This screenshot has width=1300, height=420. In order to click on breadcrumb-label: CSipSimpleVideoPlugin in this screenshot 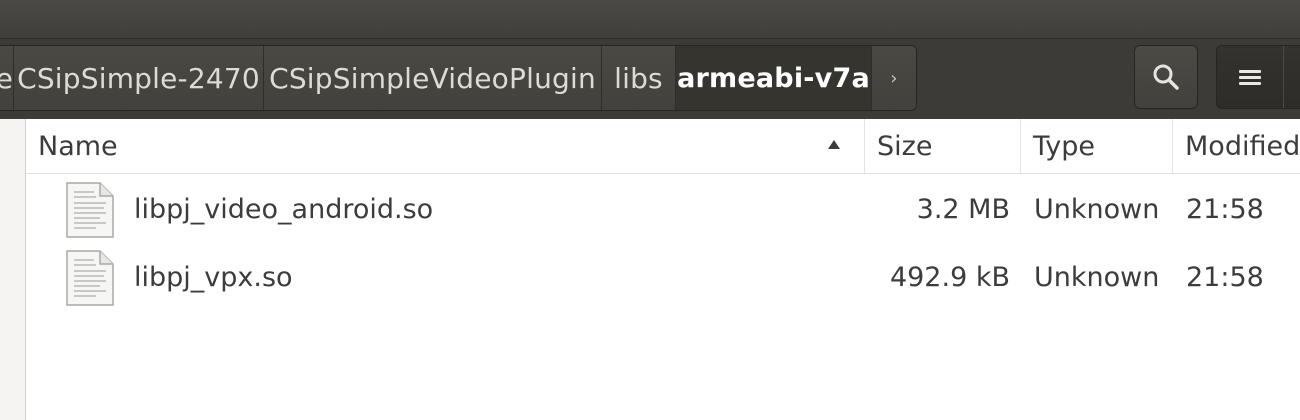, I will do `click(432, 78)`.